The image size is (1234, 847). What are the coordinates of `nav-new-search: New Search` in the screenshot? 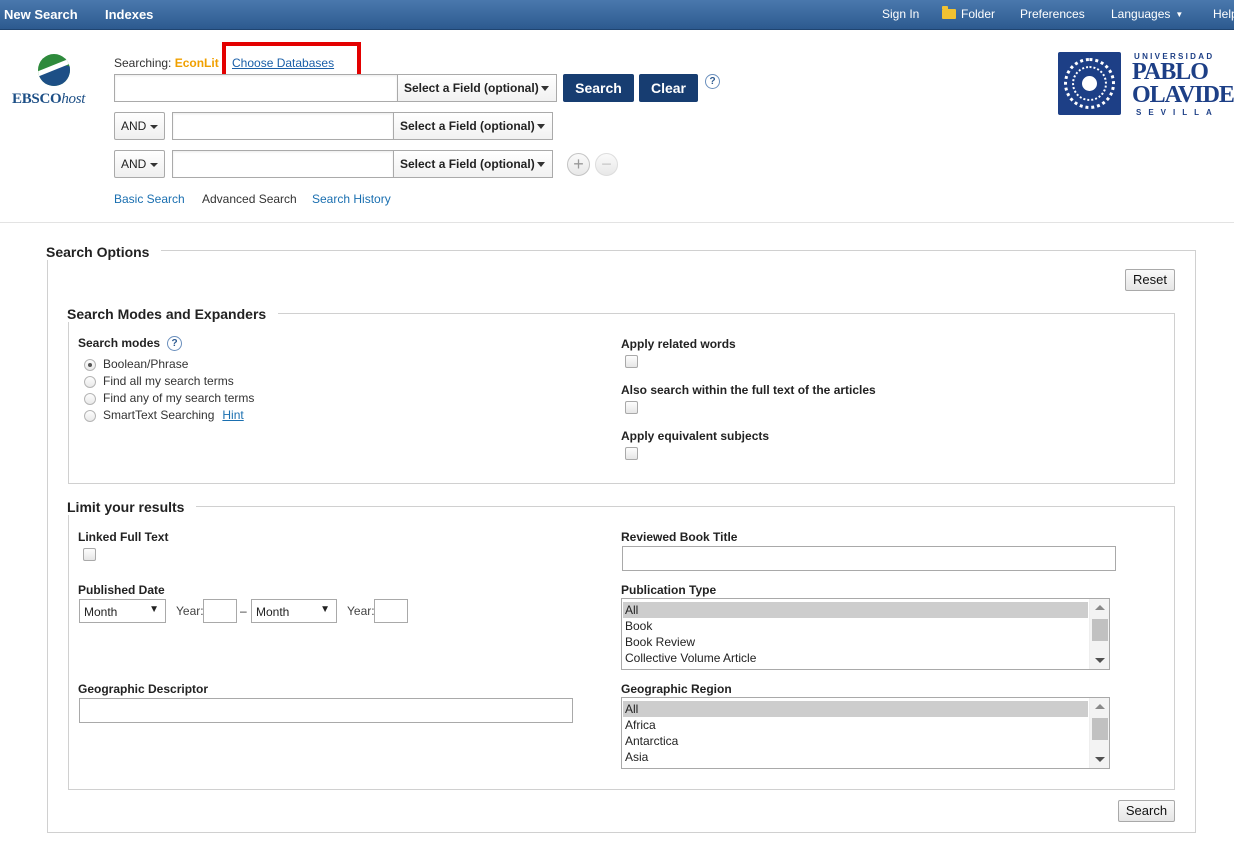 It's located at (41, 14).